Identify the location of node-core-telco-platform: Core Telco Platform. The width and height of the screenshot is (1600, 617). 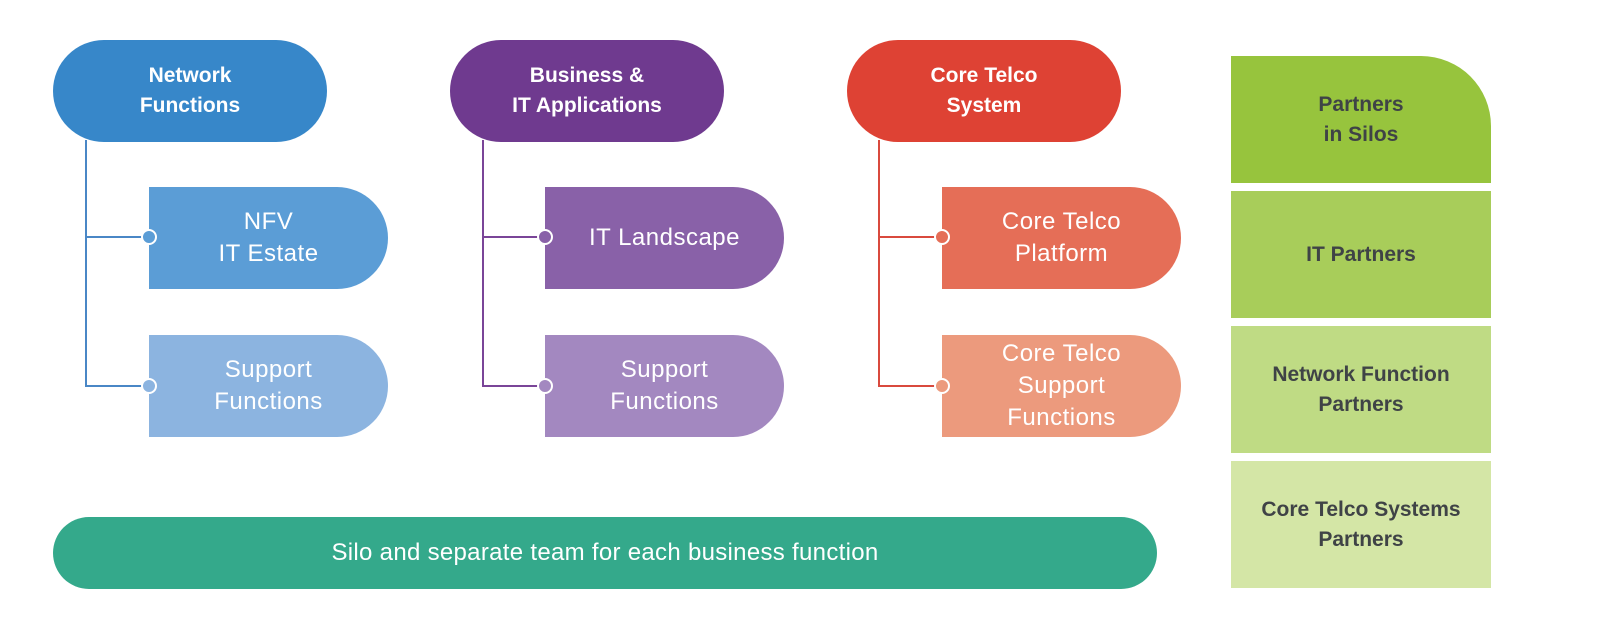
(1061, 238).